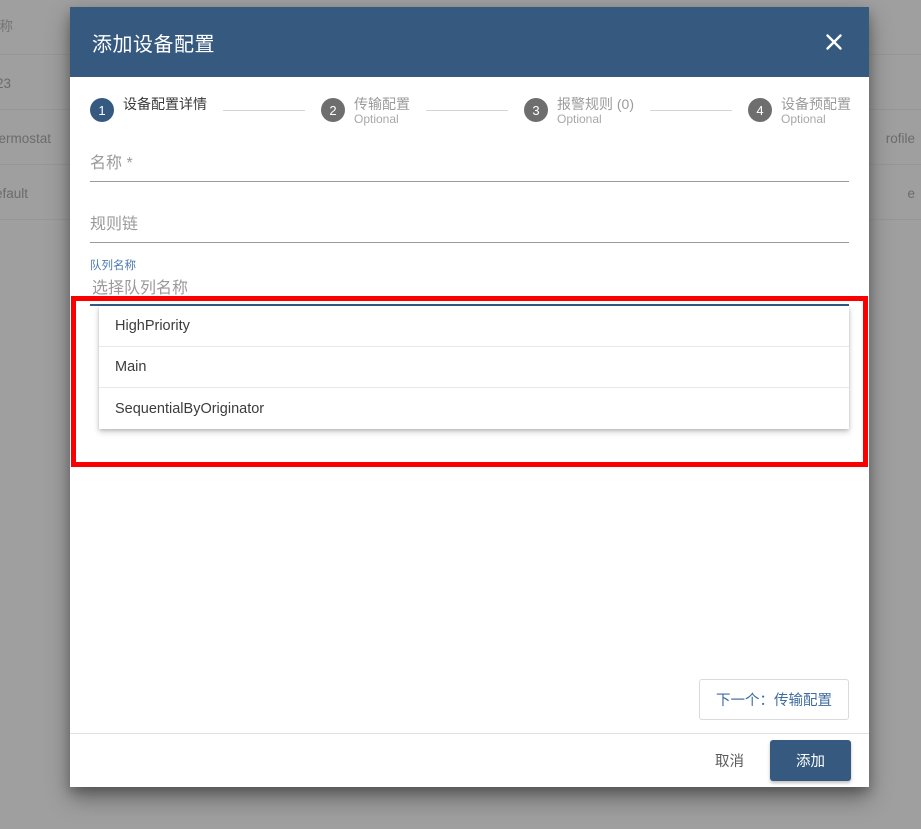  Describe the element at coordinates (469, 292) in the screenshot. I see `queue-name-input` at that location.